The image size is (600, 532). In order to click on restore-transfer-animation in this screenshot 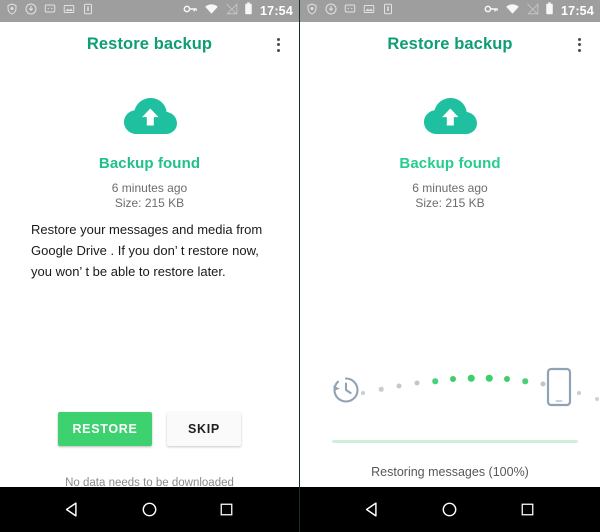, I will do `click(450, 391)`.